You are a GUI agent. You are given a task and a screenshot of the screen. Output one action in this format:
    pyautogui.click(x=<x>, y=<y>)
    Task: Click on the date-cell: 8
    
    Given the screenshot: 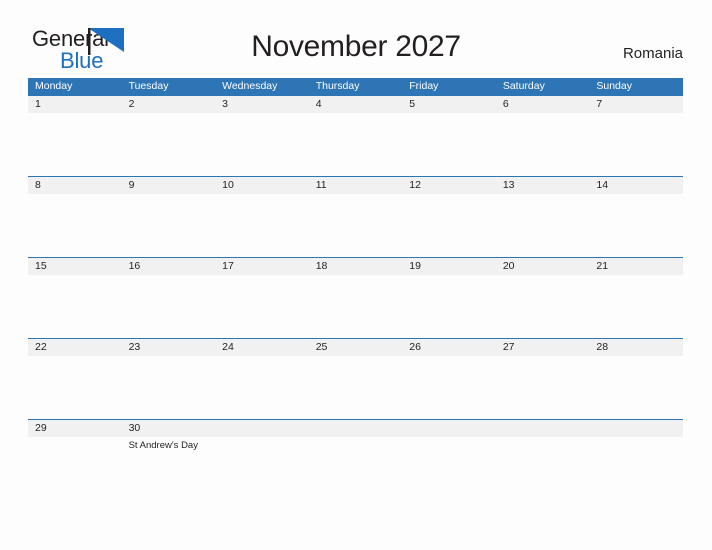 What is the action you would take?
    pyautogui.click(x=75, y=185)
    